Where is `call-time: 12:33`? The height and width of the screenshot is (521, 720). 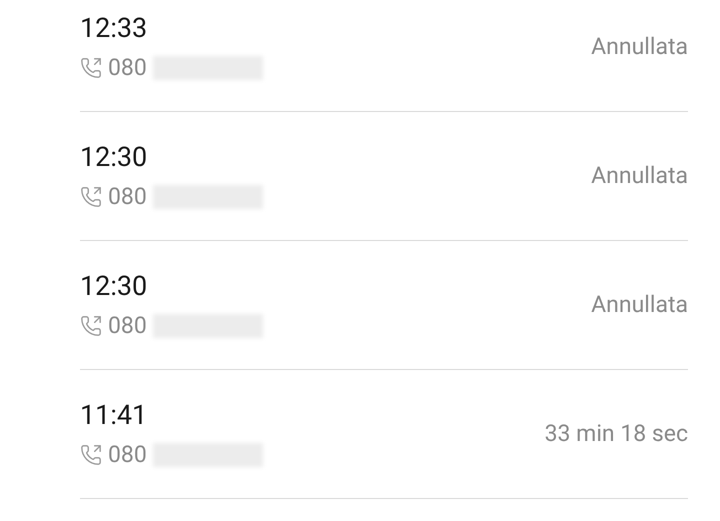 call-time: 12:33 is located at coordinates (114, 28).